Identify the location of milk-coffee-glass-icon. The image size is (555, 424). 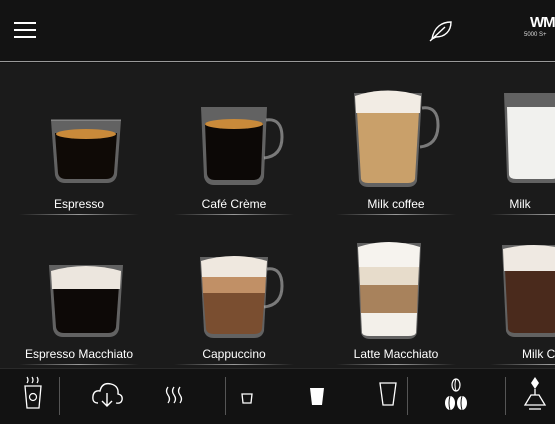
(397, 138).